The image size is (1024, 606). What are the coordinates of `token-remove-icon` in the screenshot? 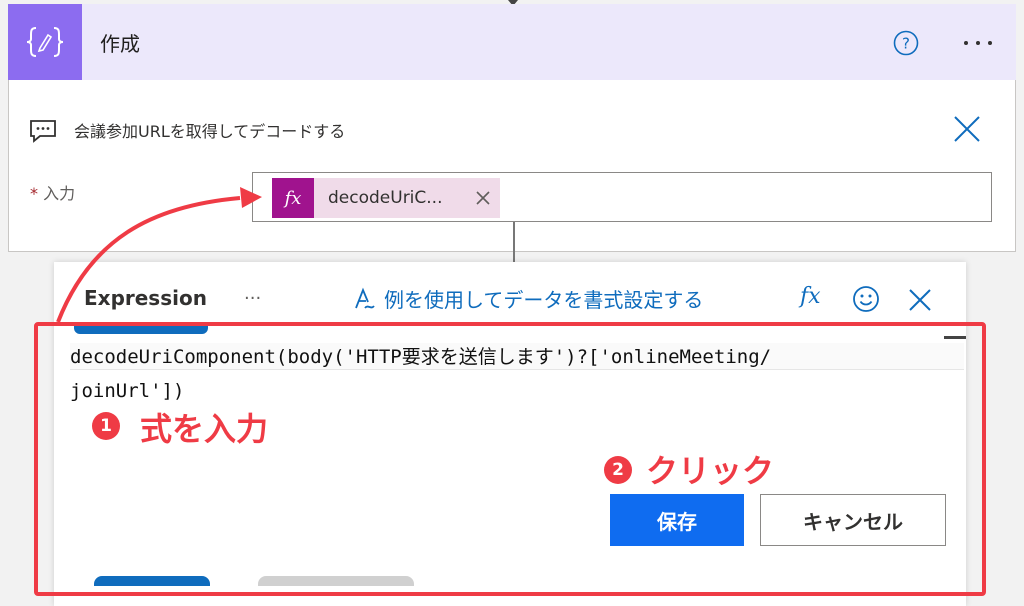 It's located at (483, 198).